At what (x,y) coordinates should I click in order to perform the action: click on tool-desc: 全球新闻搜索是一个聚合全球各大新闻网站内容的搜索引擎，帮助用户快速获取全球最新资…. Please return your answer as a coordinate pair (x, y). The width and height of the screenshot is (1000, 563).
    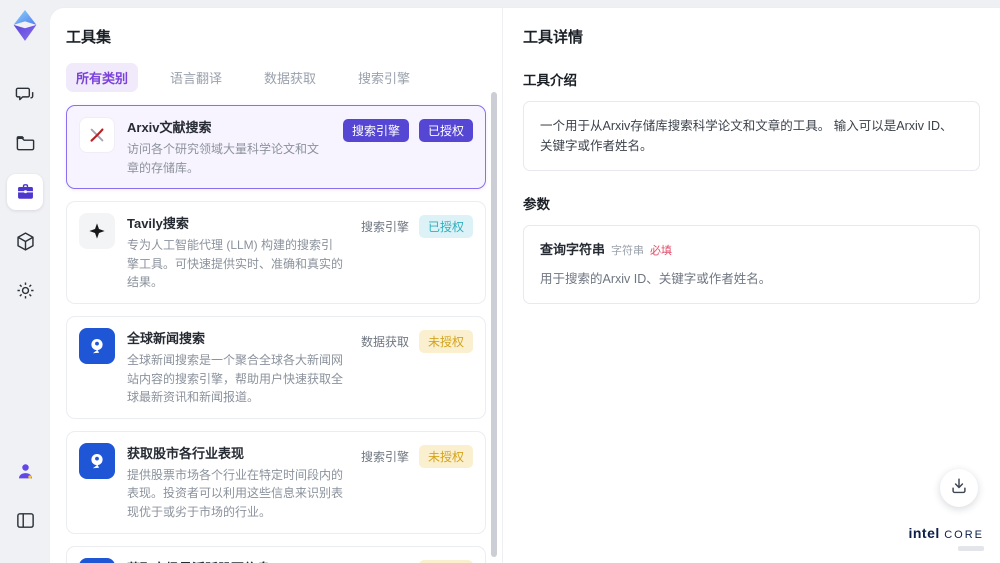
    Looking at the image, I should click on (235, 378).